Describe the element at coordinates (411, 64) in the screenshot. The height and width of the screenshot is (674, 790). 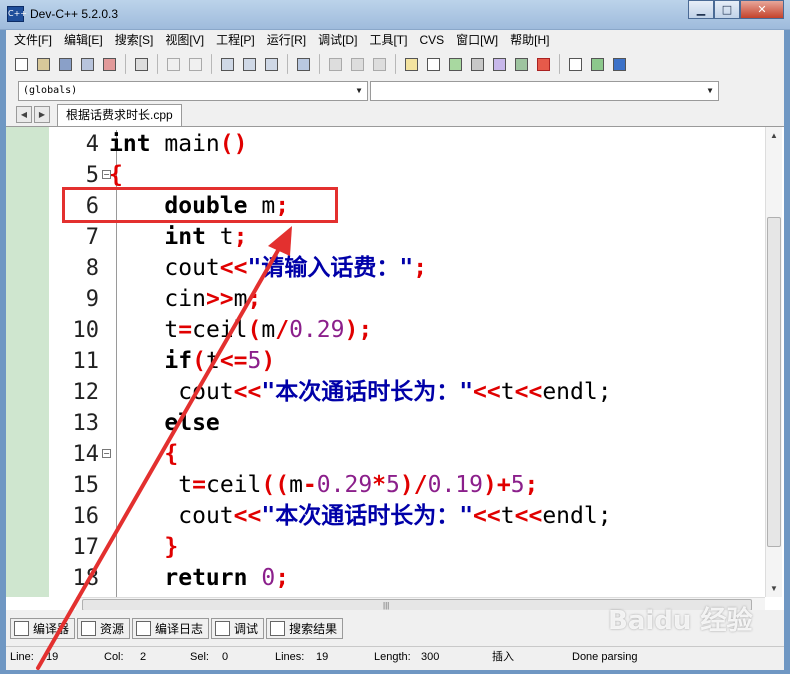
I see `compile-icon` at that location.